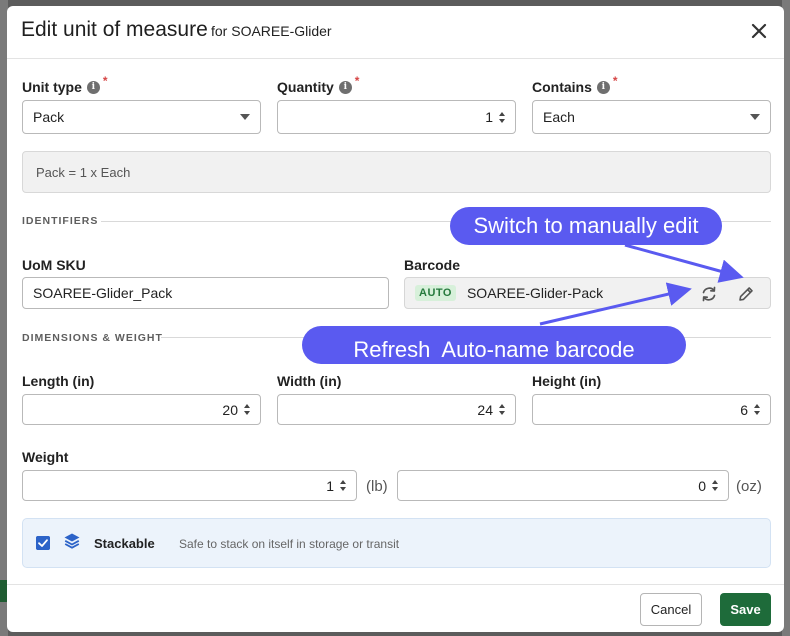 The width and height of the screenshot is (790, 636). Describe the element at coordinates (92, 338) in the screenshot. I see `dimensions-section-title: DIMENSIONS & WEIGHT` at that location.